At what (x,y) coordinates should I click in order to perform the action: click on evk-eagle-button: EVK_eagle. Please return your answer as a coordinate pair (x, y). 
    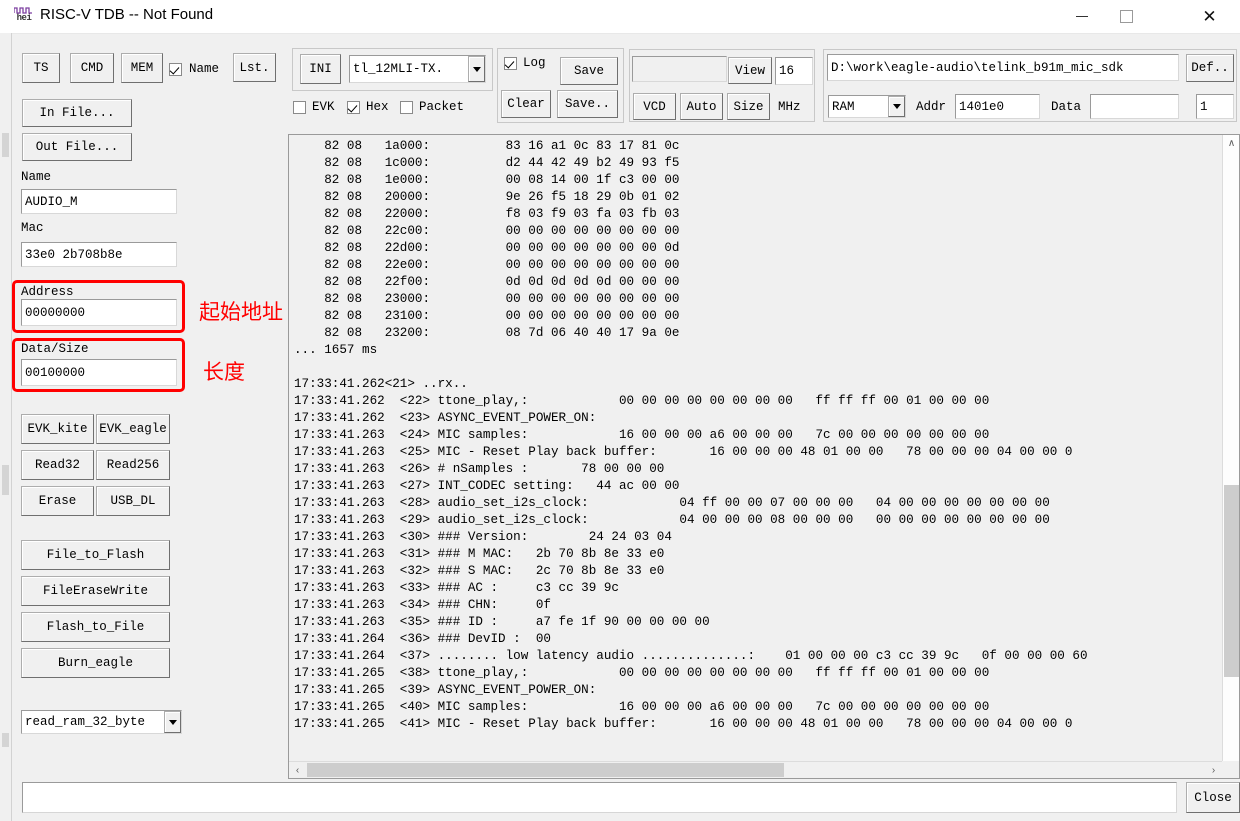
    Looking at the image, I should click on (133, 429).